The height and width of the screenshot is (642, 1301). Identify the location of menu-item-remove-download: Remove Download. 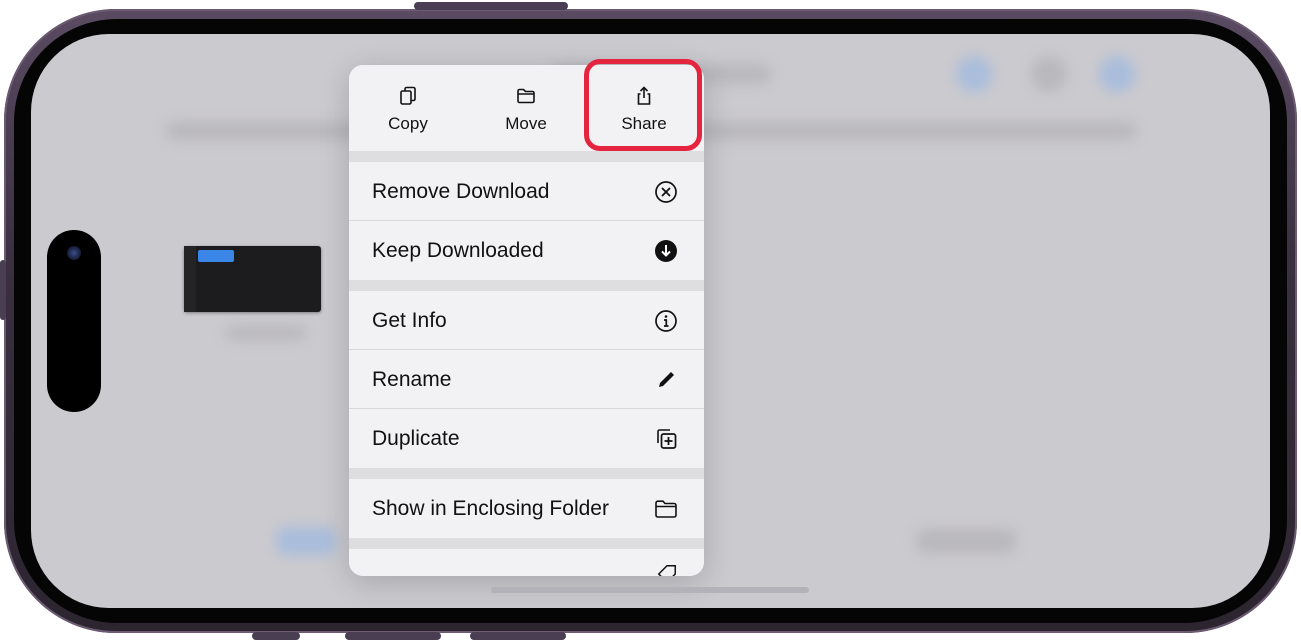
(526, 191).